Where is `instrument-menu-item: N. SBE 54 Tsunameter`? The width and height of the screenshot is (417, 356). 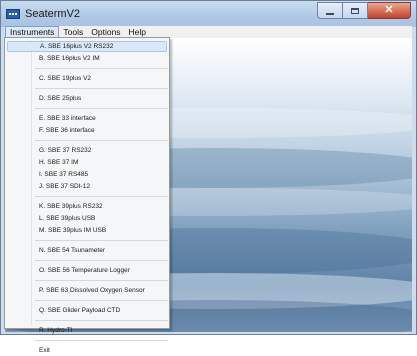 instrument-menu-item: N. SBE 54 Tsunameter is located at coordinates (87, 250).